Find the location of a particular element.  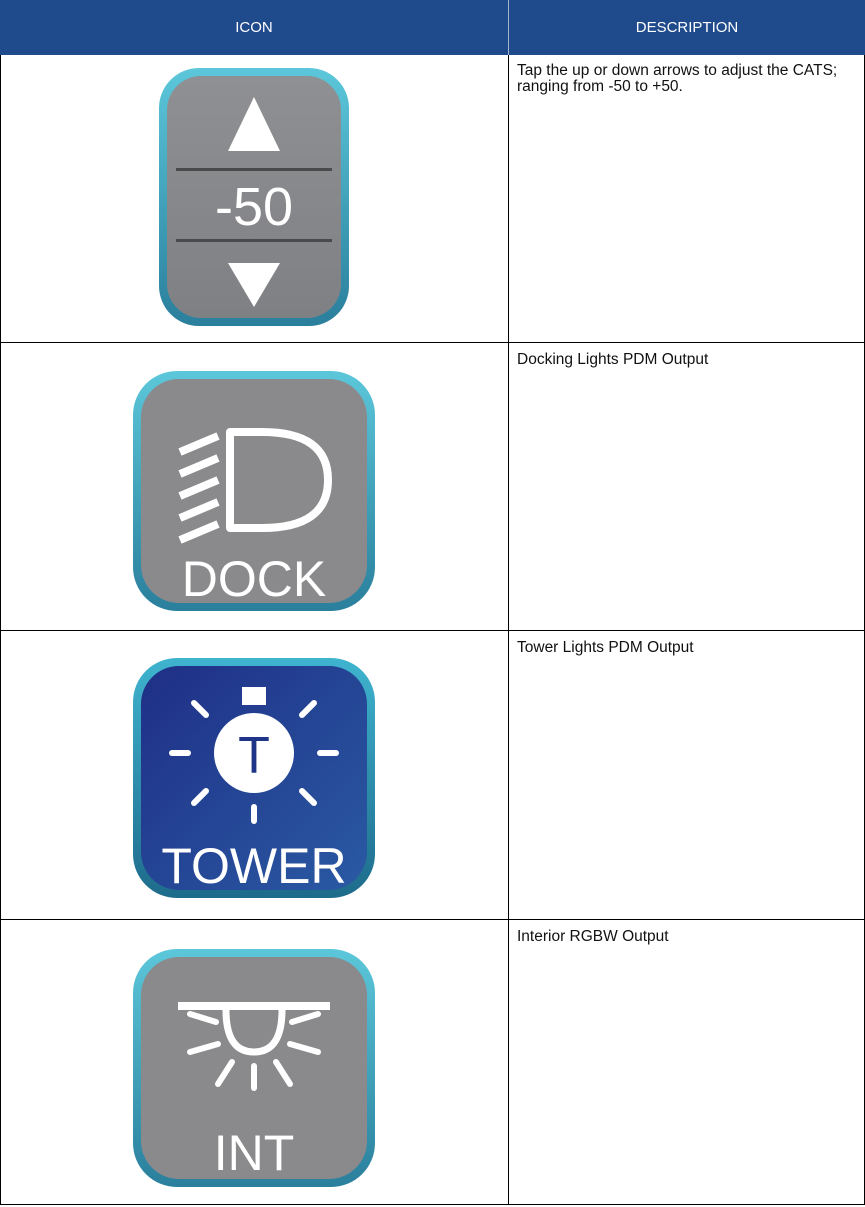

row-description: Docking Lights PDM Output is located at coordinates (613, 359).